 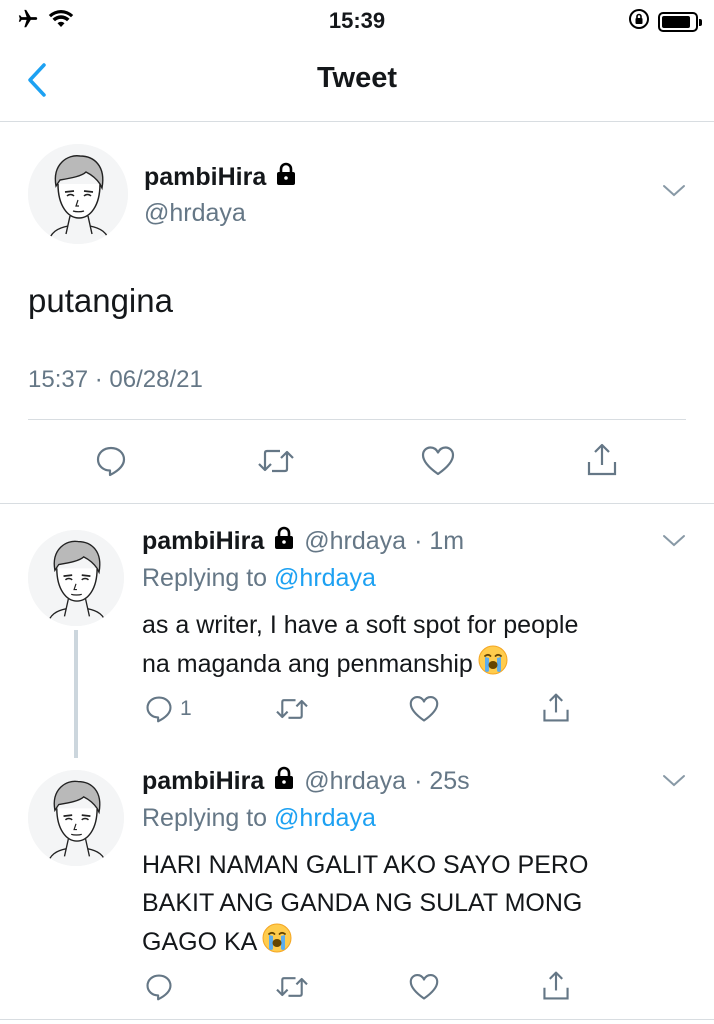 I want to click on tweet-text-line: na maganda ang penmanship, so click(x=307, y=664).